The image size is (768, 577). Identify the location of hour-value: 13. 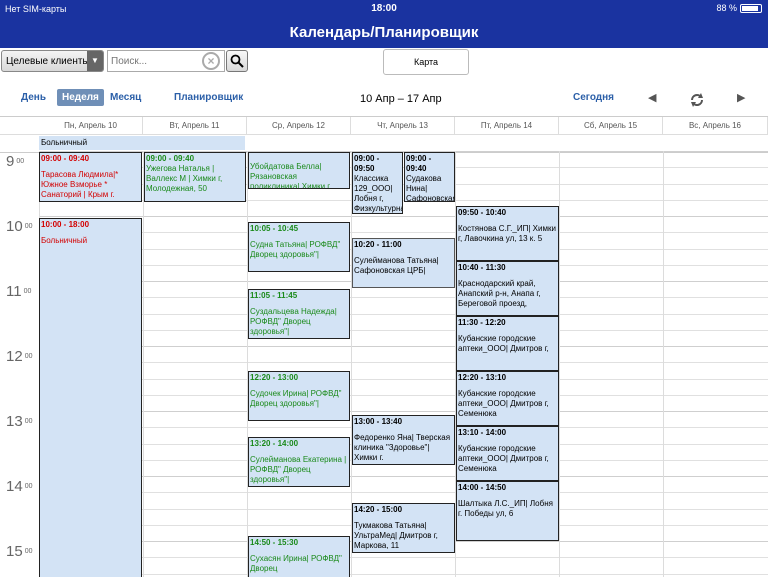
(14, 421).